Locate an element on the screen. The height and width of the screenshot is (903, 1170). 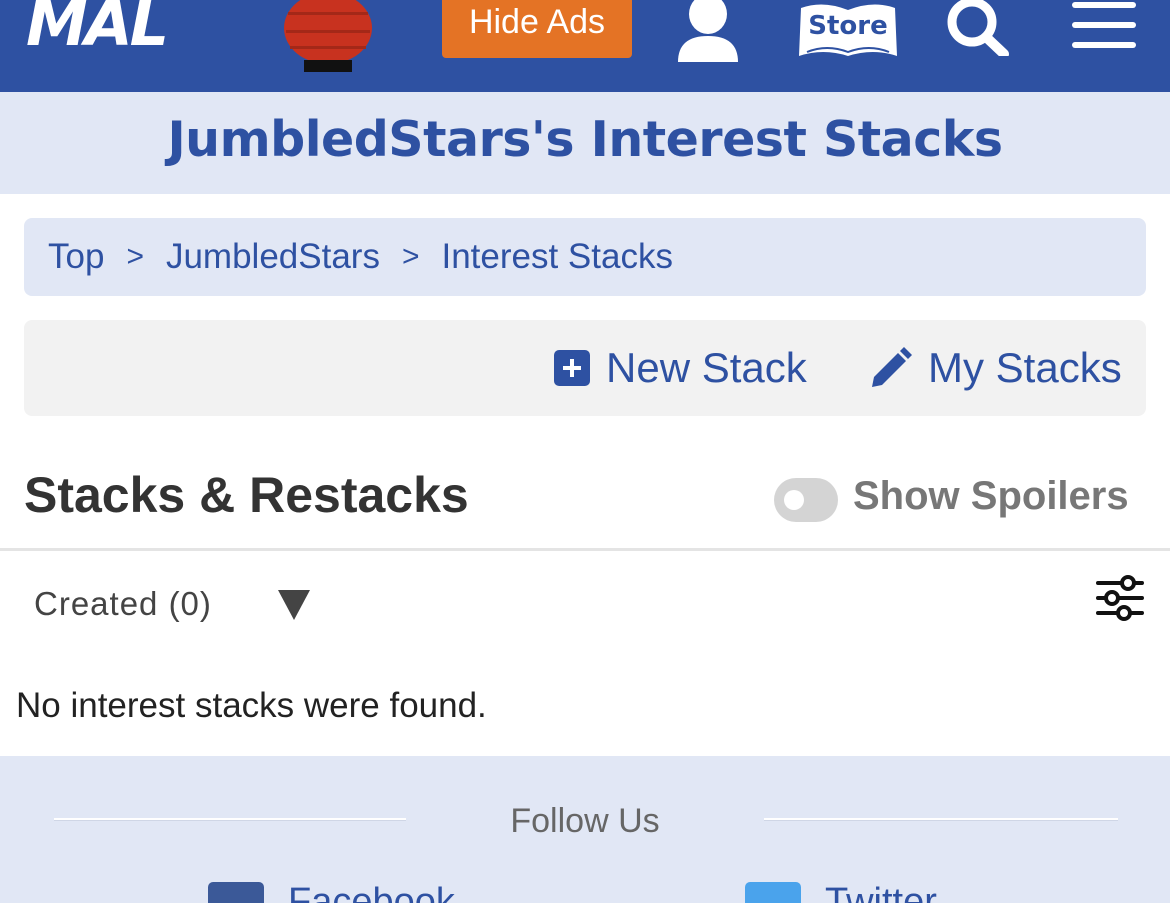
user-icon is located at coordinates (708, 31).